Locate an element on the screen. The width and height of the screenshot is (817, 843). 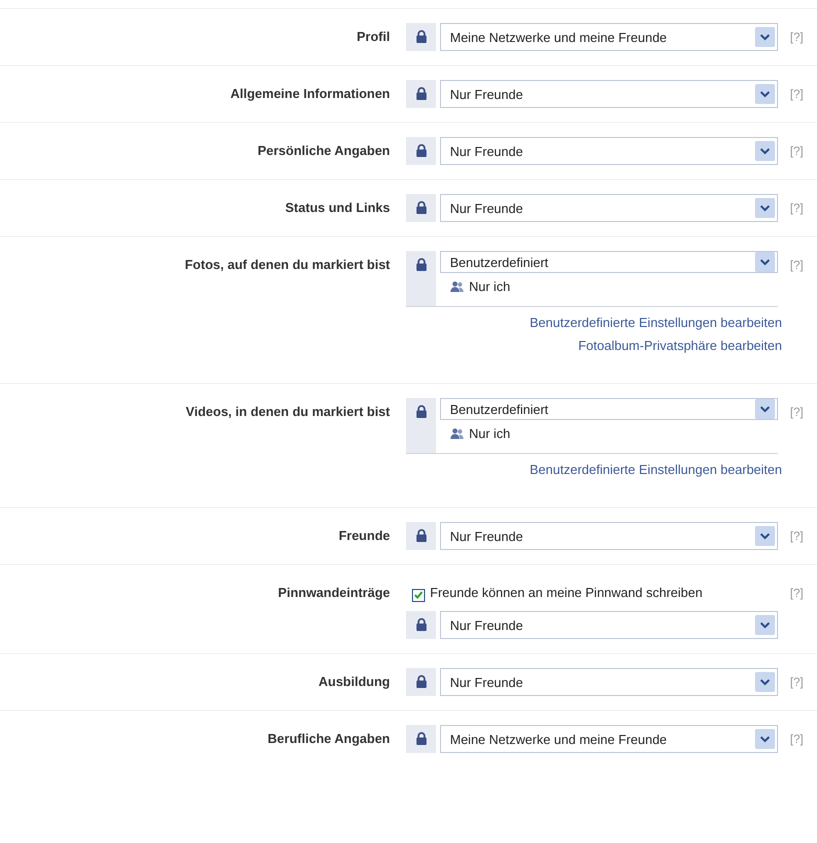
setting-label: Ausbildung is located at coordinates (354, 682).